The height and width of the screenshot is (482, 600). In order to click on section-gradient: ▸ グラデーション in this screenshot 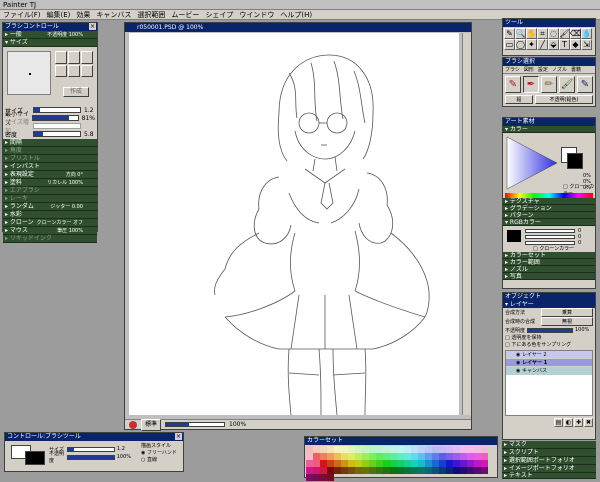, I will do `click(549, 208)`.